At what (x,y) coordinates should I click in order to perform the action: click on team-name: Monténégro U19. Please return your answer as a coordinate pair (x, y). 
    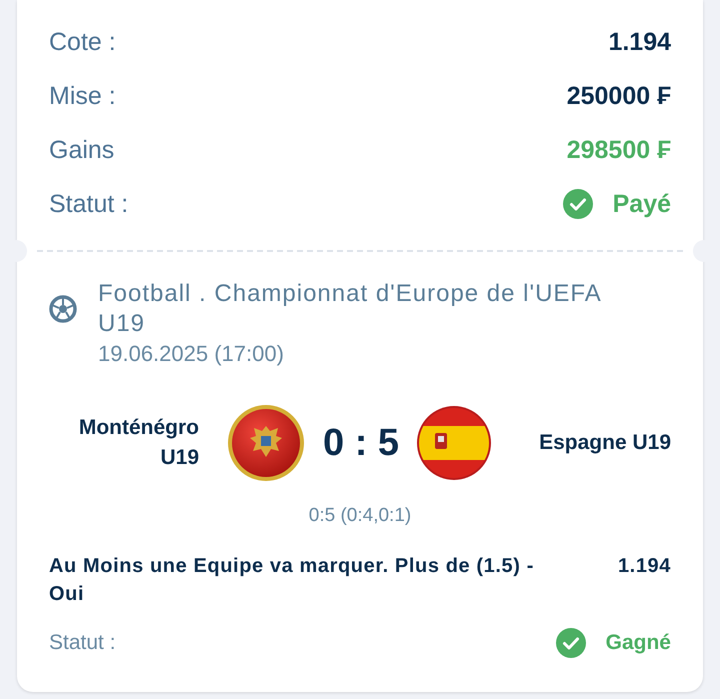
    Looking at the image, I should click on (138, 443).